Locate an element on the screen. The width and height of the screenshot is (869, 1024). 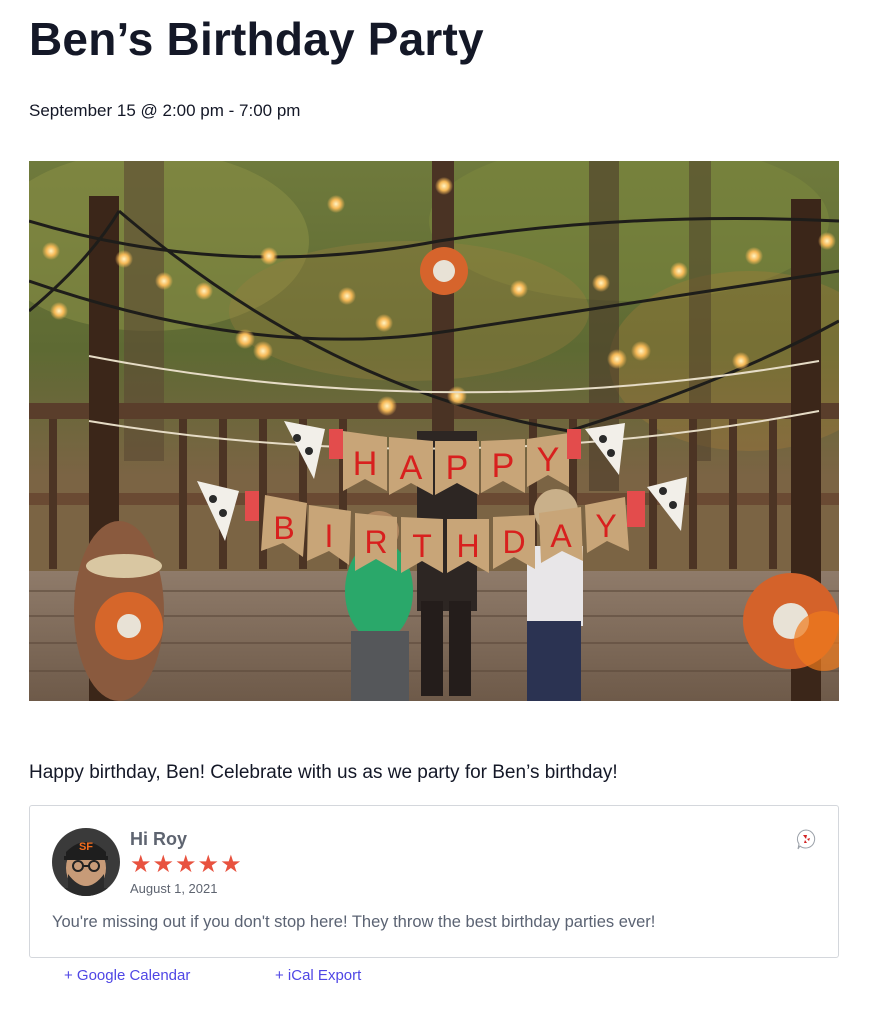
banner-letter: R is located at coordinates (375, 542).